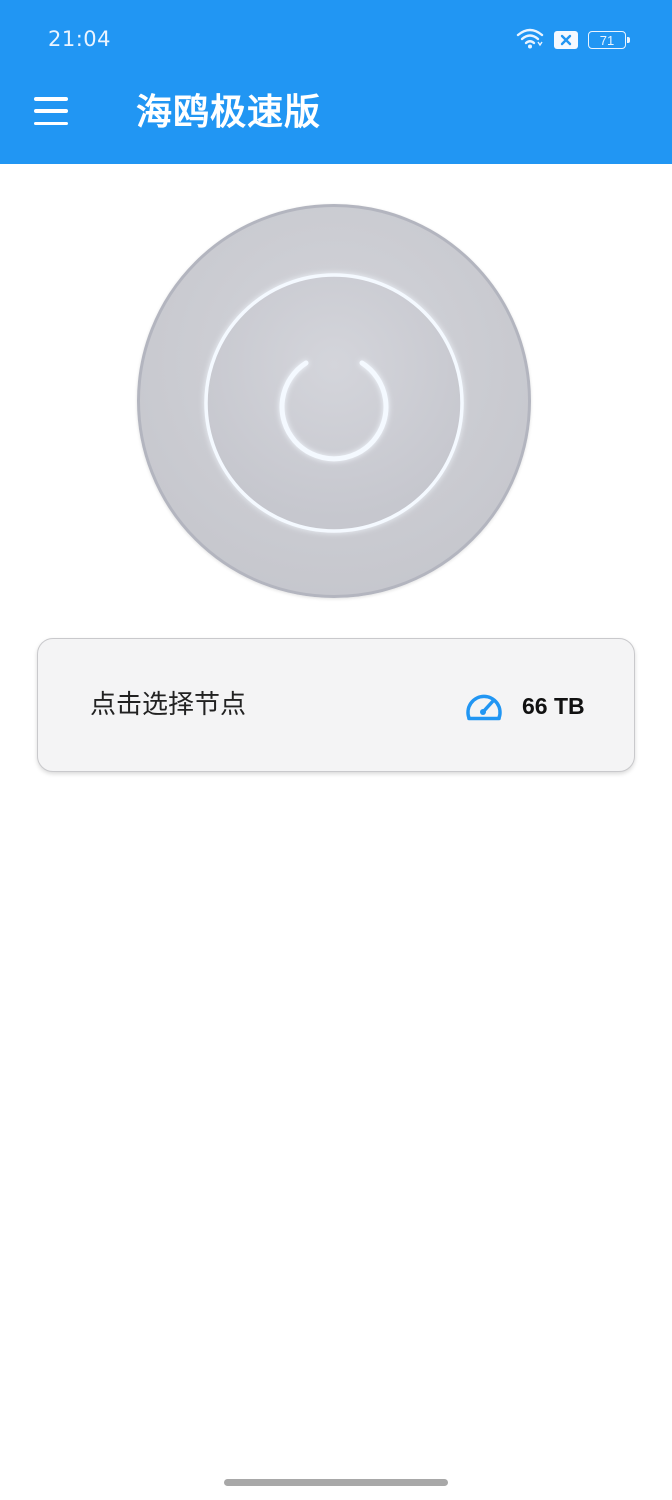 The width and height of the screenshot is (672, 1500). Describe the element at coordinates (336, 1482) in the screenshot. I see `home-indicator` at that location.